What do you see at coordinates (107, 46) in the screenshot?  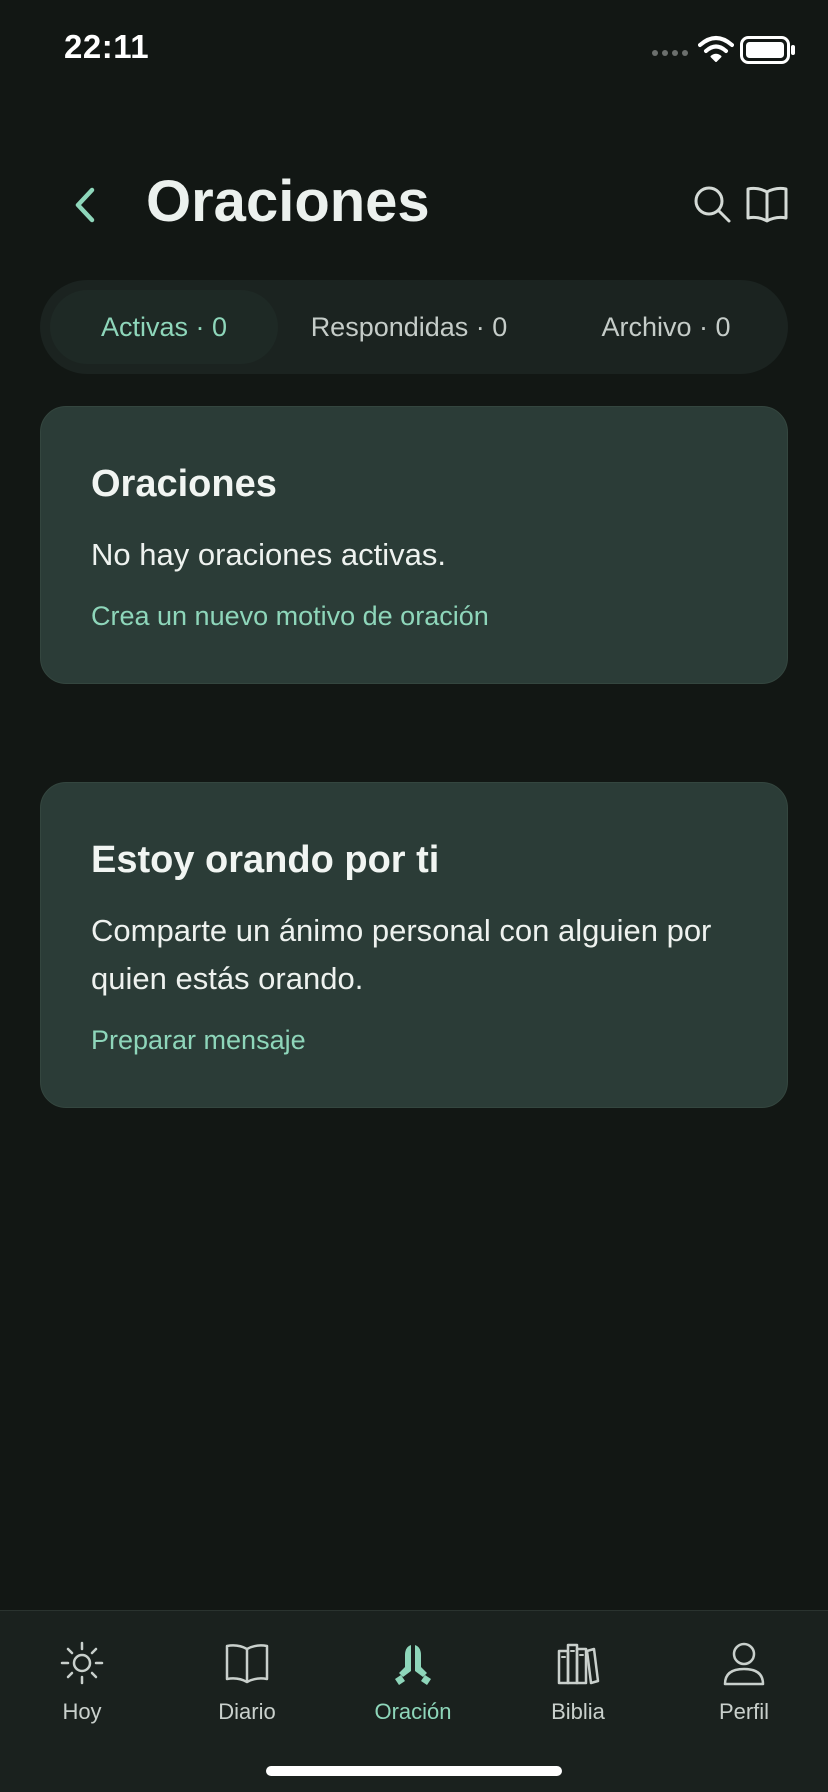 I see `status-time: 22:11` at bounding box center [107, 46].